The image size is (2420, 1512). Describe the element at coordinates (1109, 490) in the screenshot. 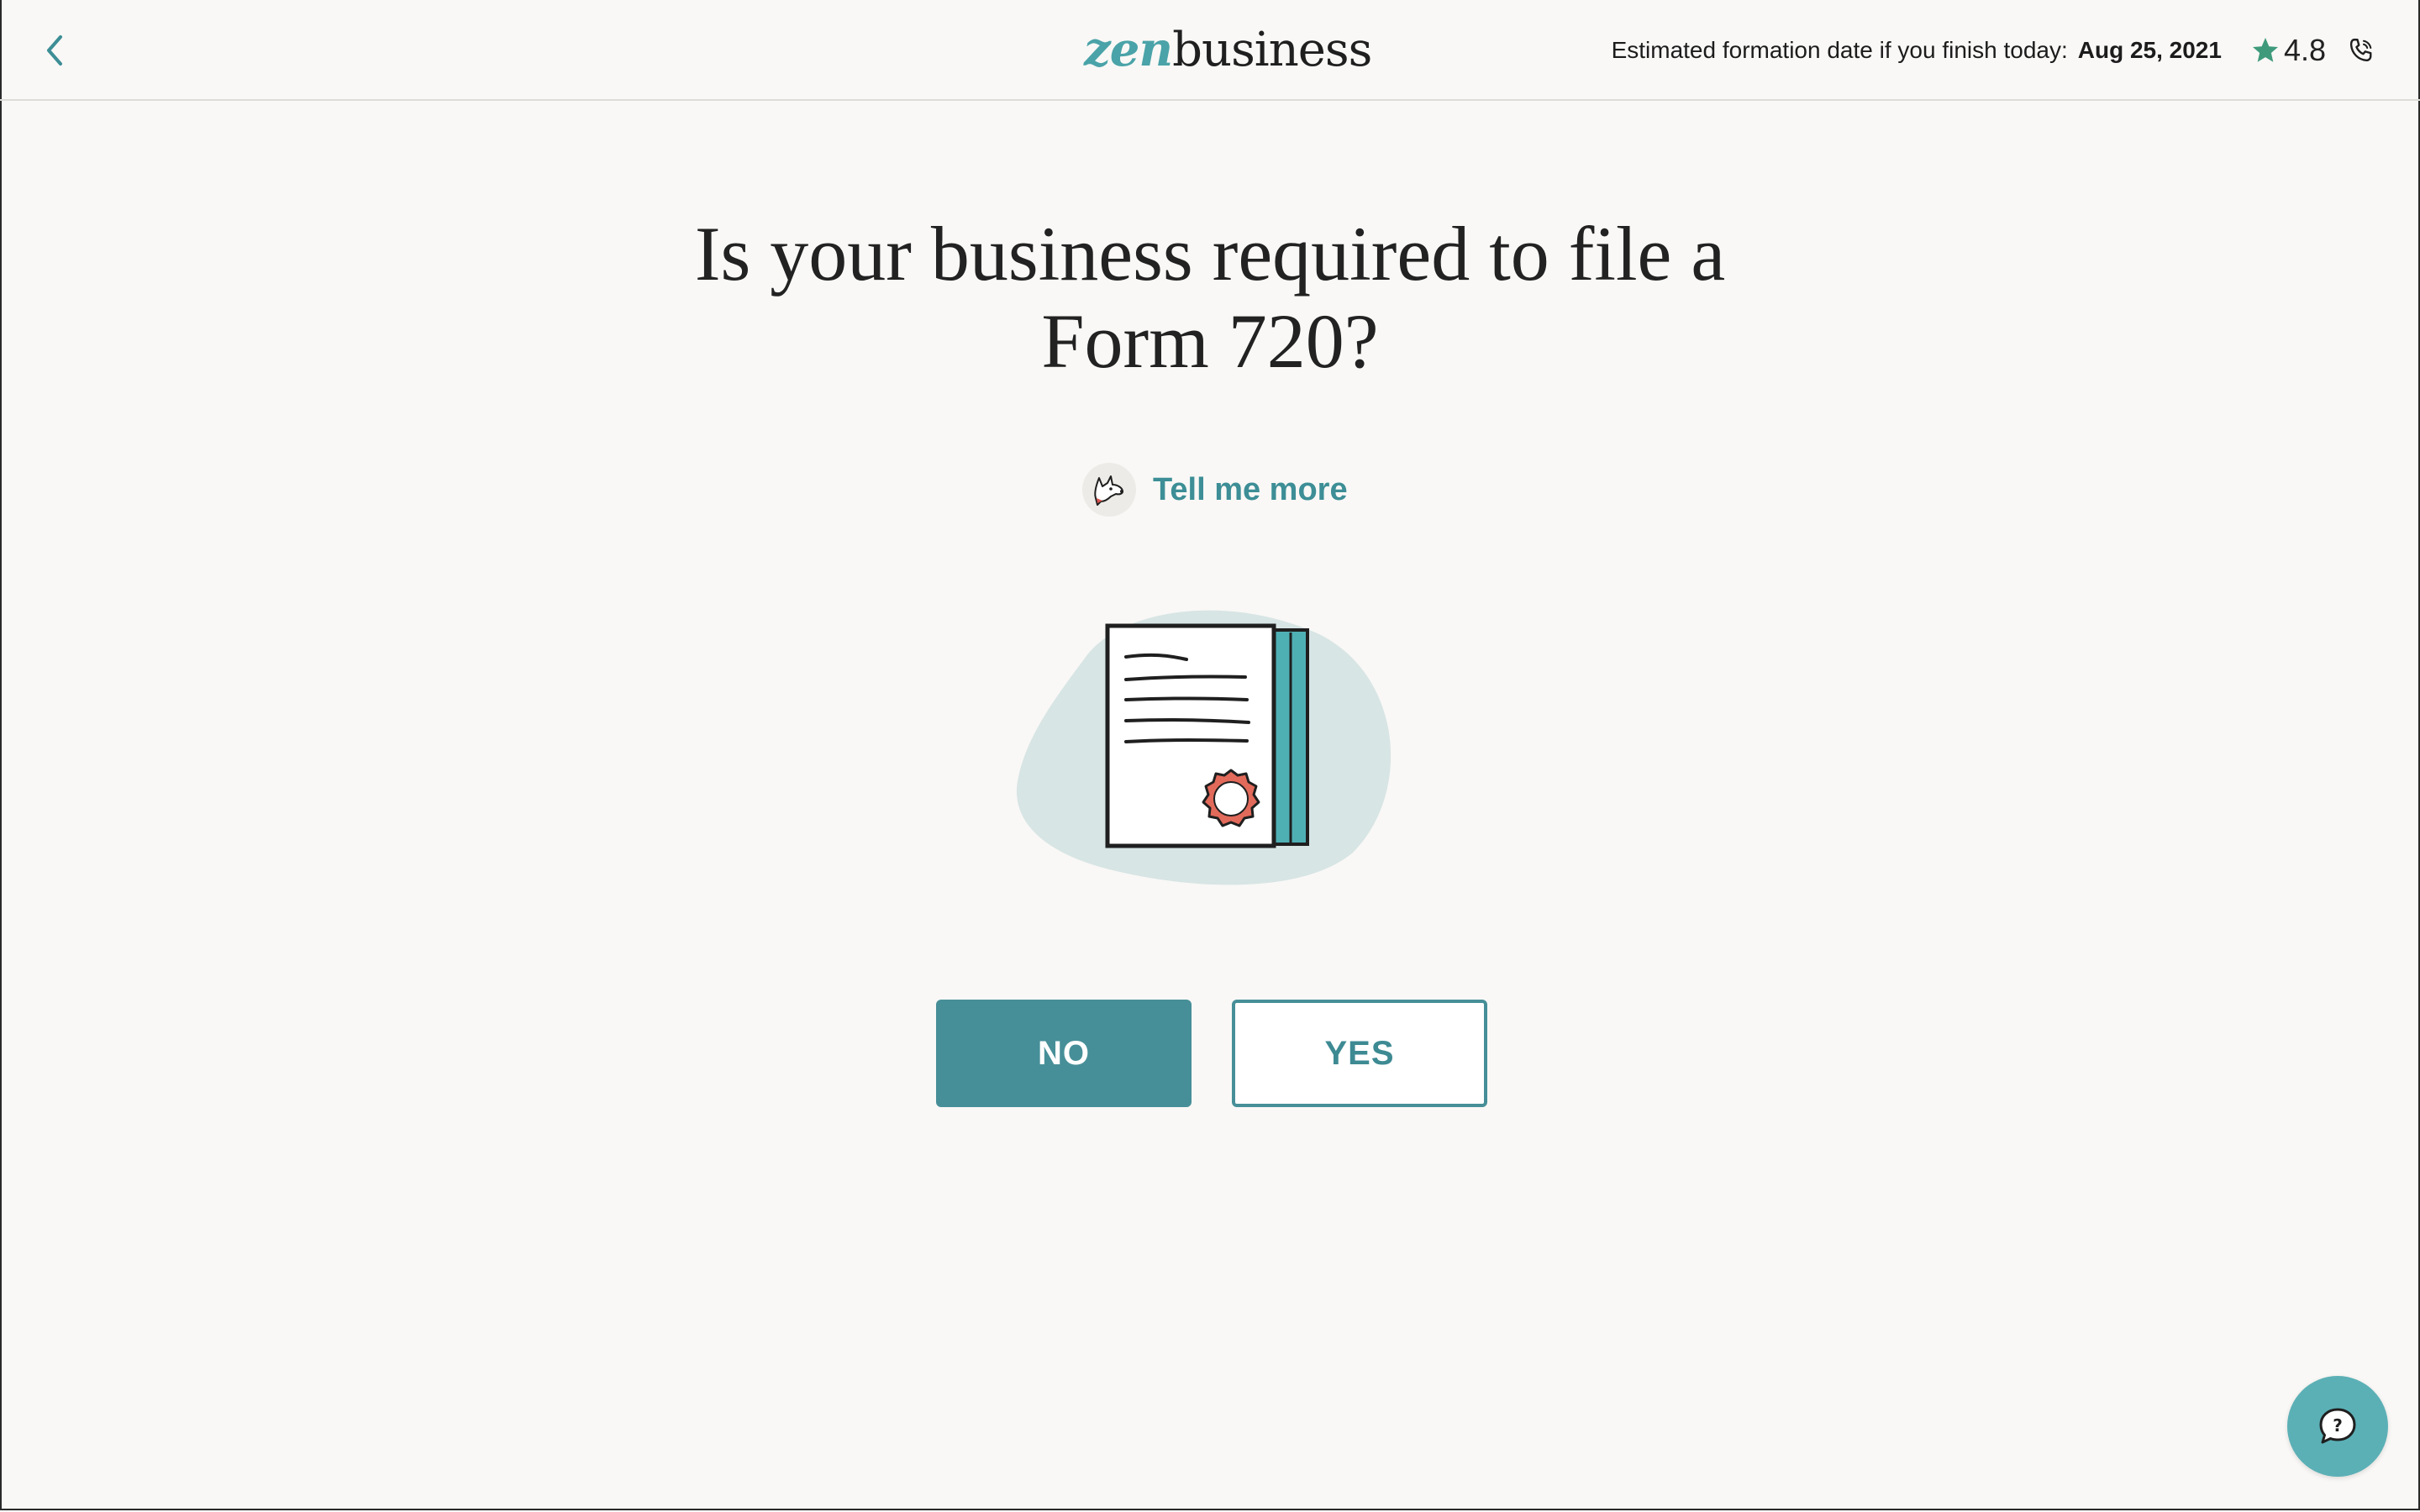

I see `dog-mascot-icon` at that location.